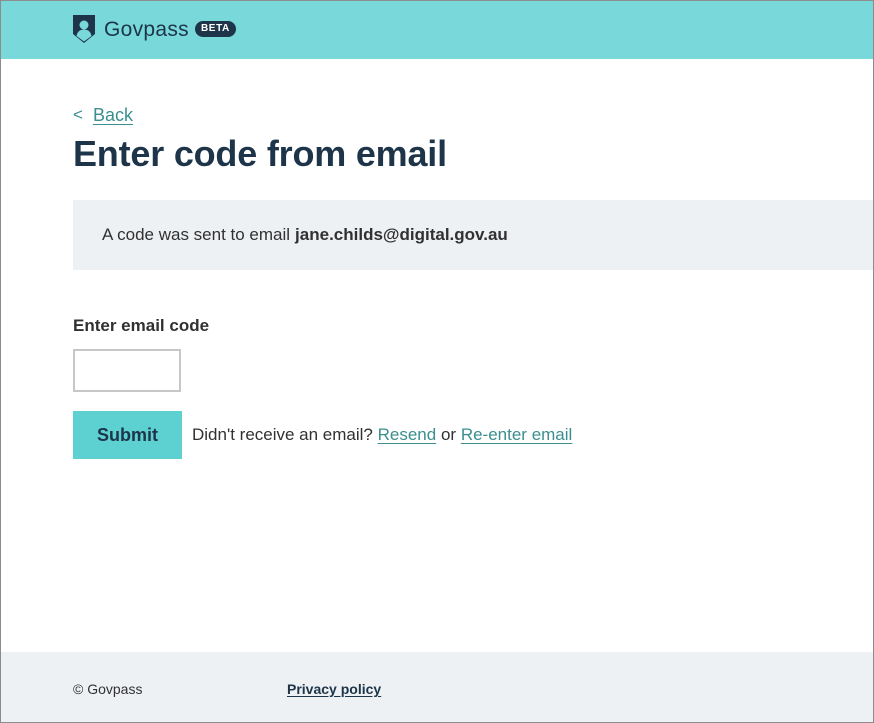  What do you see at coordinates (437, 687) in the screenshot?
I see `site-footer: © Govpass Privacy policy` at bounding box center [437, 687].